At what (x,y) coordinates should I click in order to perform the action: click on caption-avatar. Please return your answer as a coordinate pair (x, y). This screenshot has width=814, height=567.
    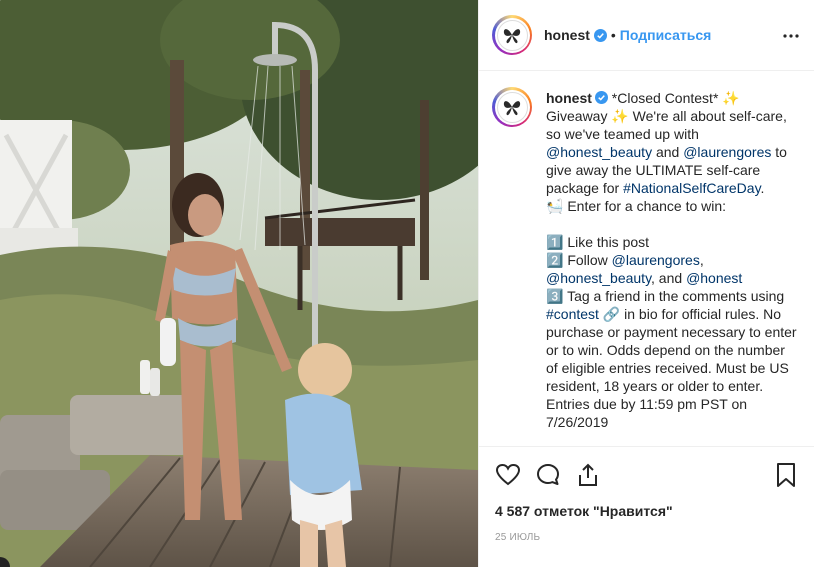
    Looking at the image, I should click on (512, 107).